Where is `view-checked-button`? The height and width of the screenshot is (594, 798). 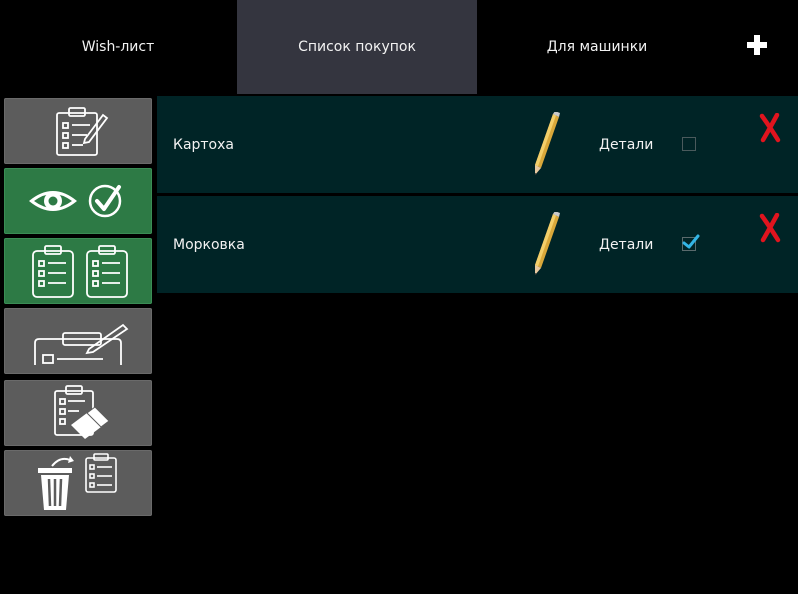
view-checked-button is located at coordinates (78, 201).